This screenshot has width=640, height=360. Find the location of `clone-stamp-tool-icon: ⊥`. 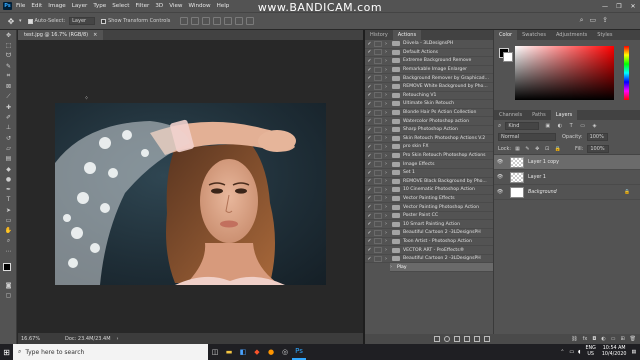

clone-stamp-tool-icon: ⊥ is located at coordinates (8, 128).